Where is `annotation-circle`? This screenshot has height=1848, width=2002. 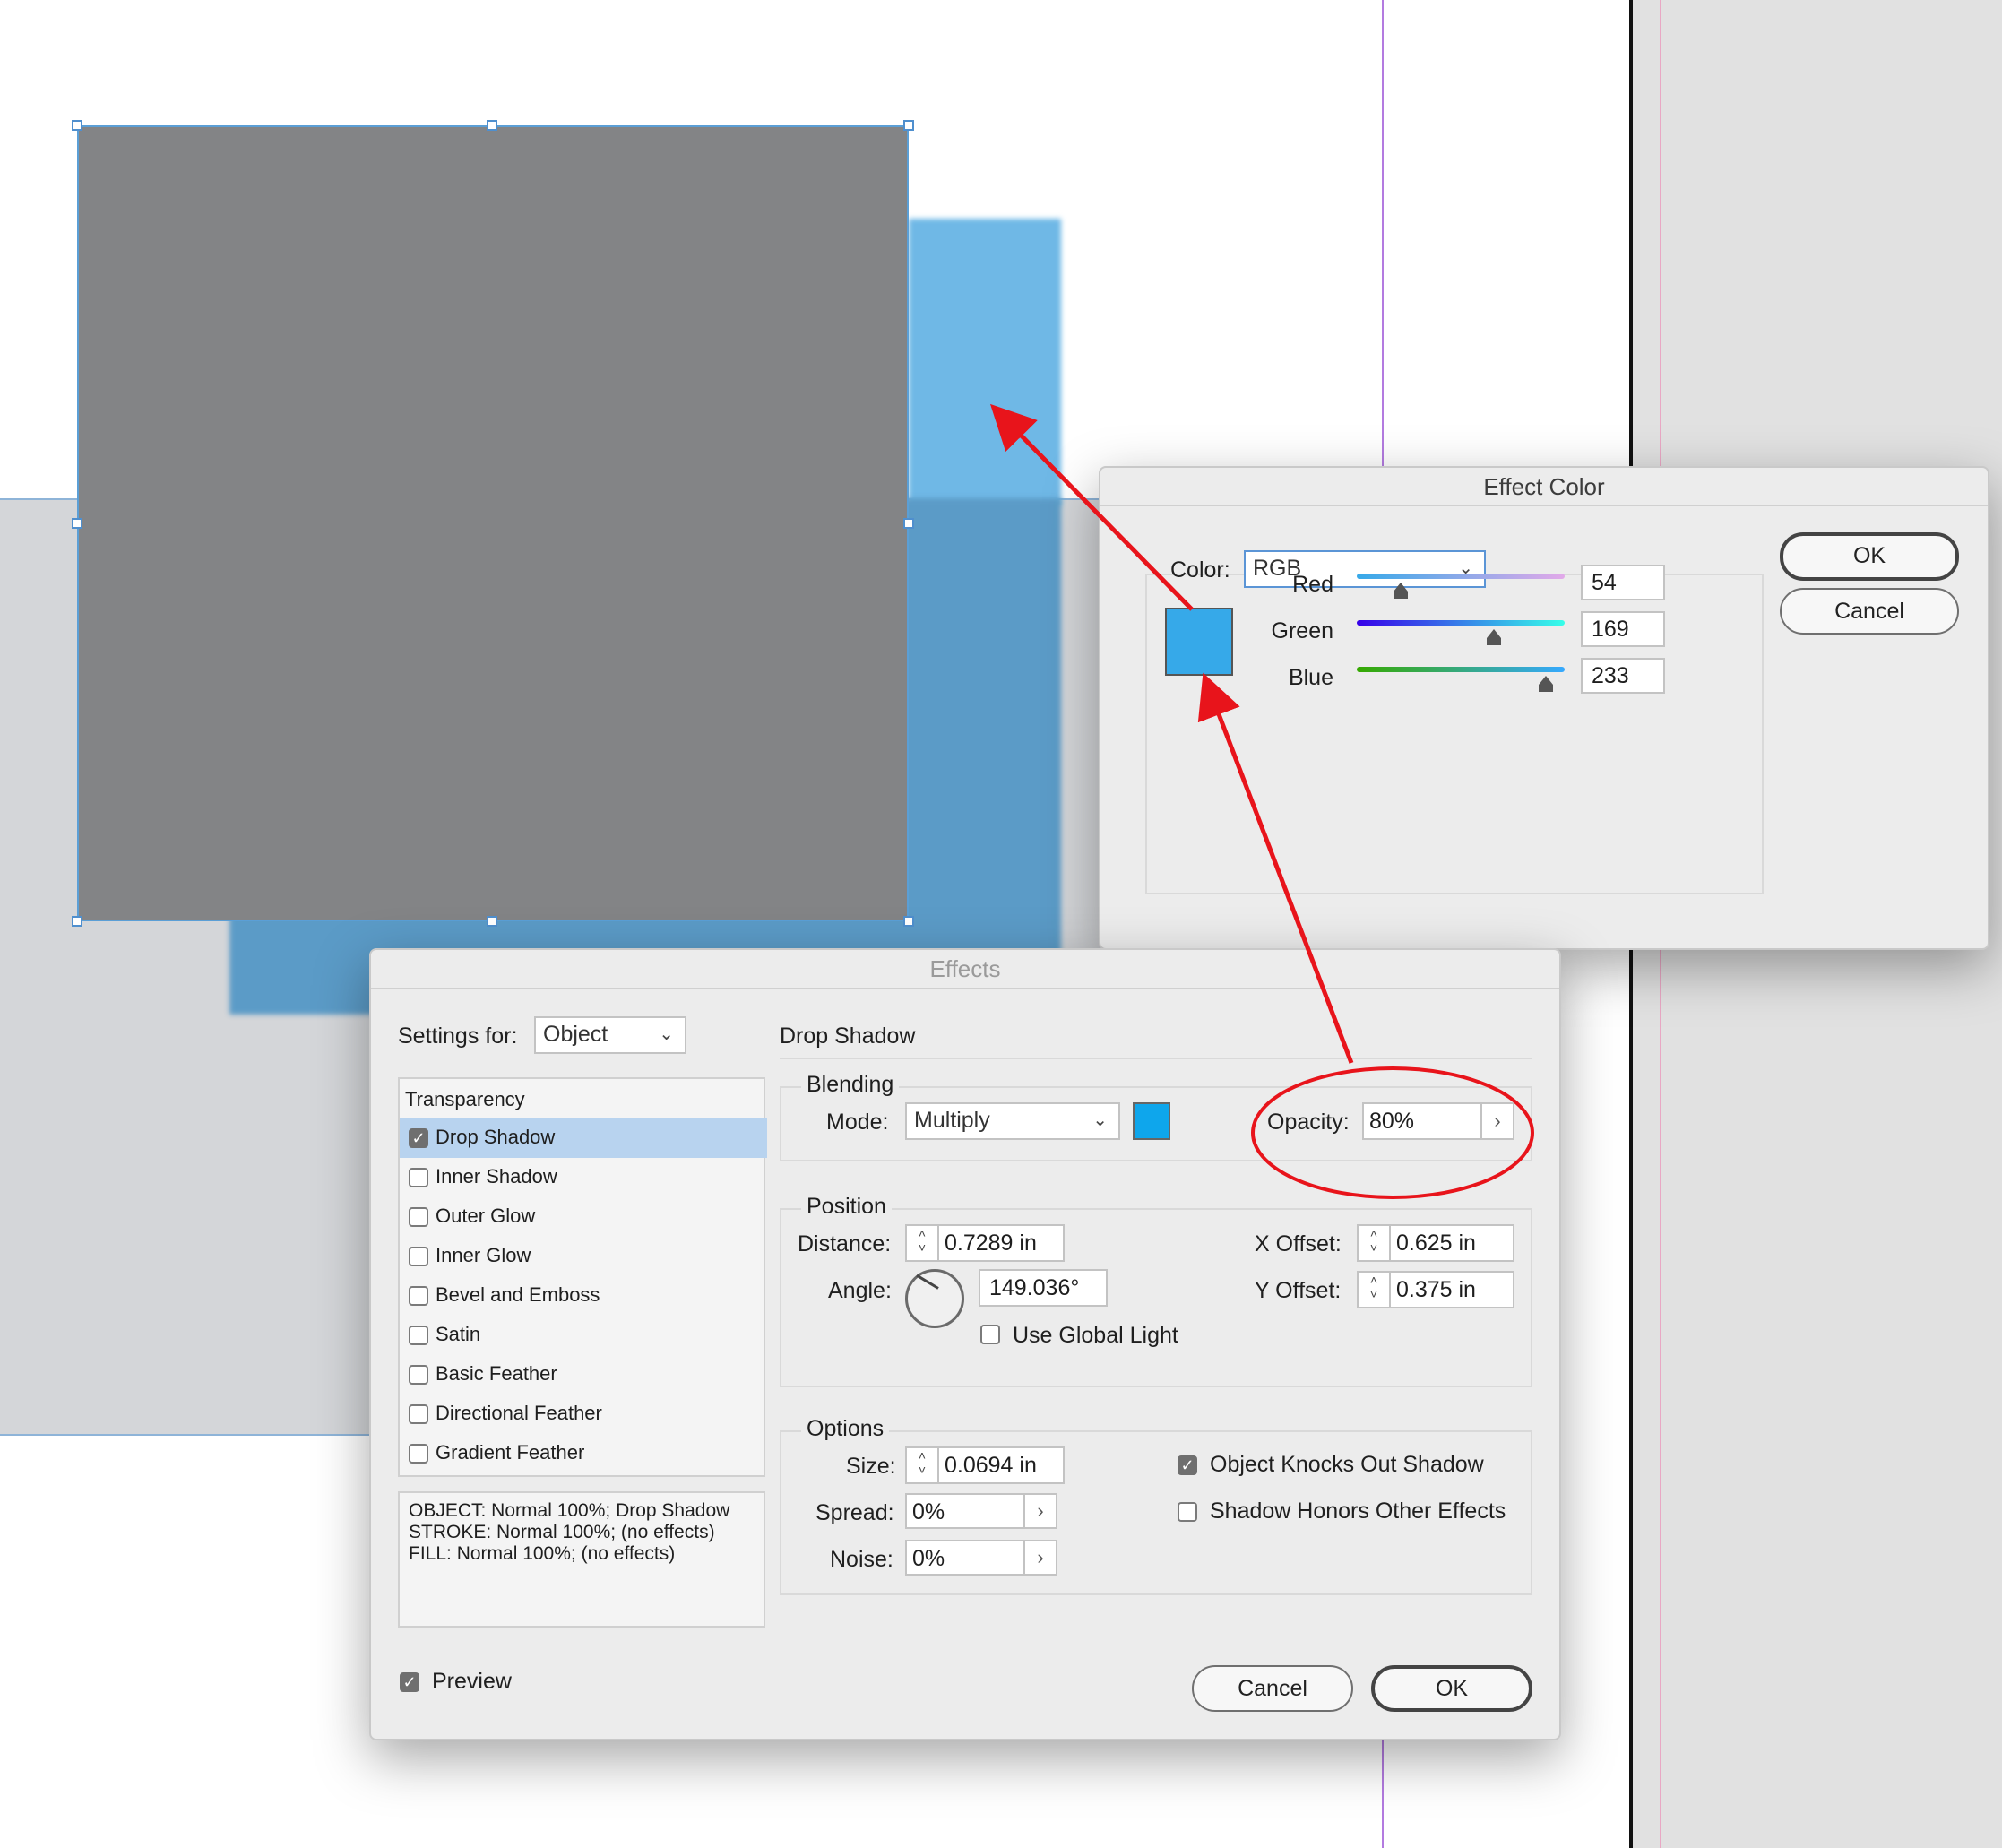
annotation-circle is located at coordinates (1393, 1132).